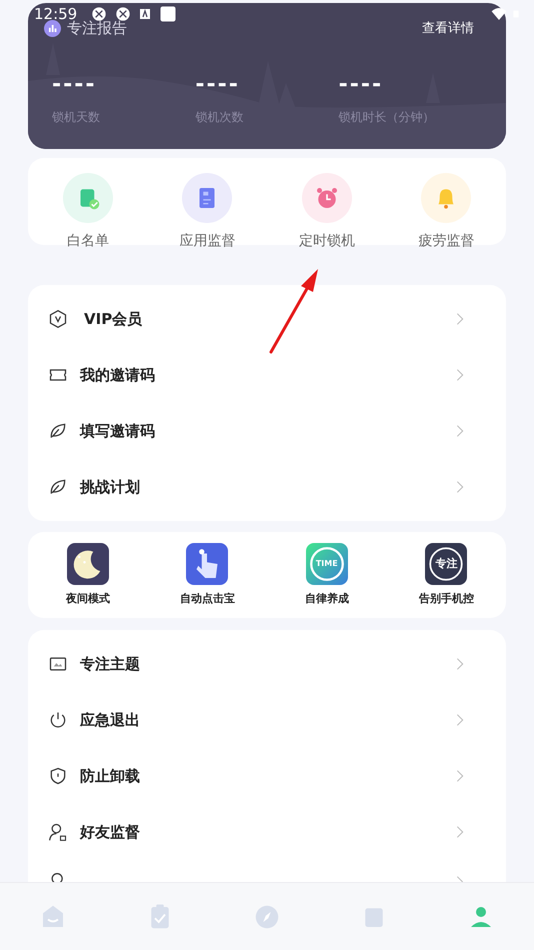  What do you see at coordinates (267, 832) in the screenshot?
I see `menu-item: 好友监督` at bounding box center [267, 832].